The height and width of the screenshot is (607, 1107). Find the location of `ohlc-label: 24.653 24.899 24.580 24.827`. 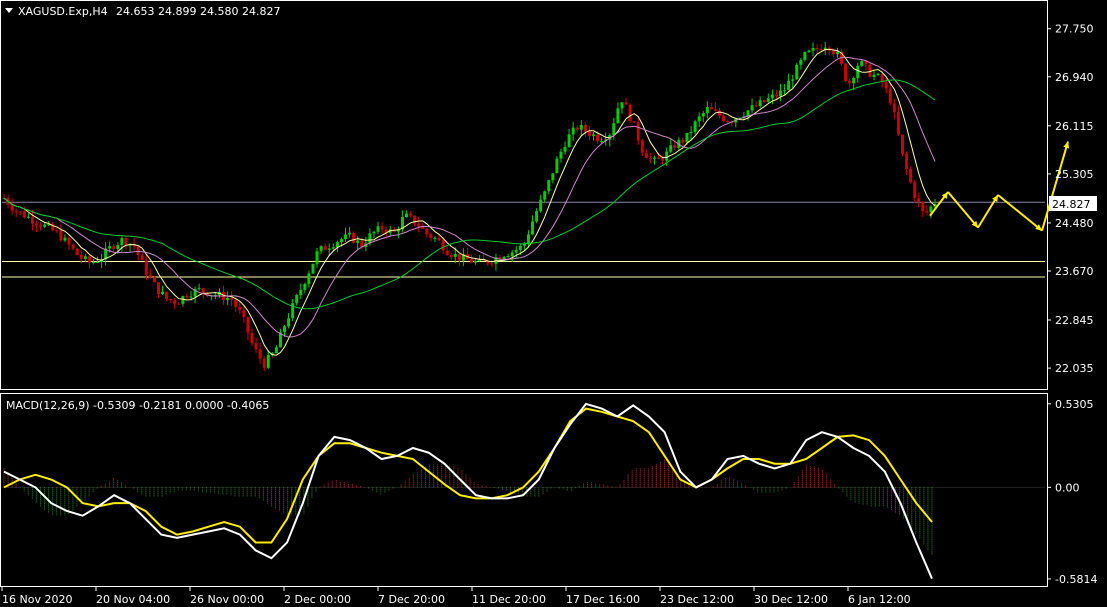

ohlc-label: 24.653 24.899 24.580 24.827 is located at coordinates (198, 11).